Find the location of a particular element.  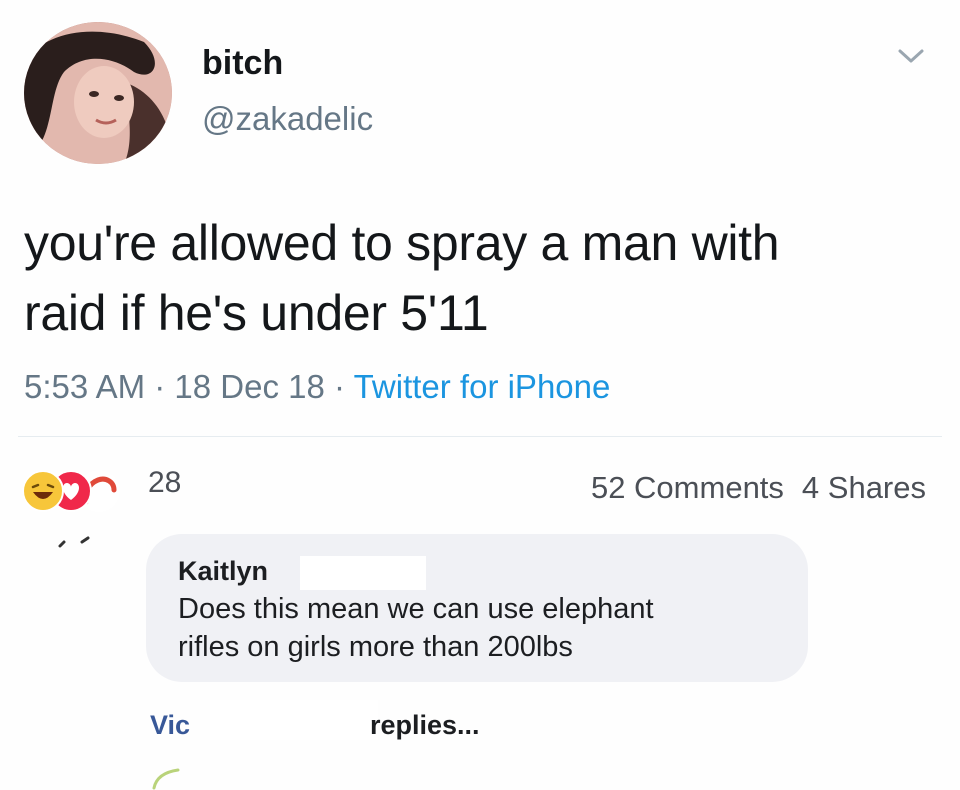

avatar-photo is located at coordinates (98, 93).